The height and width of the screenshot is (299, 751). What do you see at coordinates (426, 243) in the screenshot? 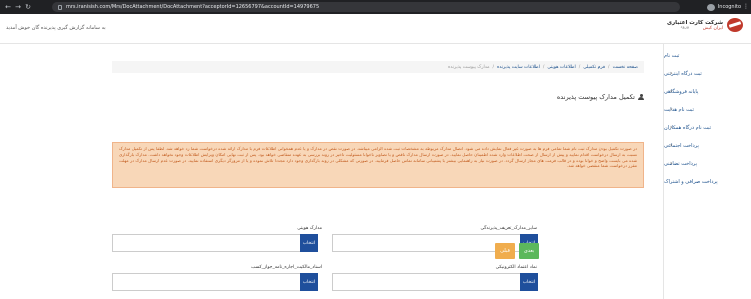
I see `other-docs-input` at bounding box center [426, 243].